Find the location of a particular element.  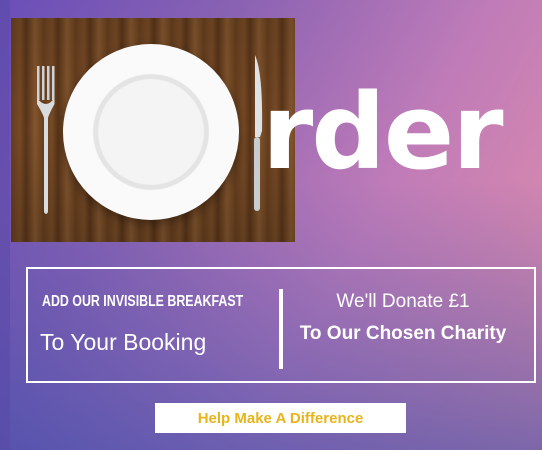

offer-left-heading: ADD OUR INVISIBLE BREAKFAST is located at coordinates (143, 301).